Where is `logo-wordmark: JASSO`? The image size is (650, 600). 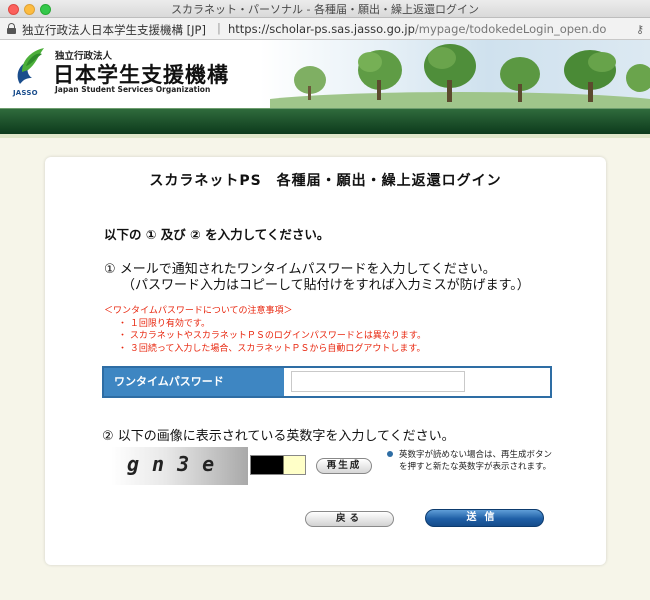
logo-wordmark: JASSO is located at coordinates (25, 93).